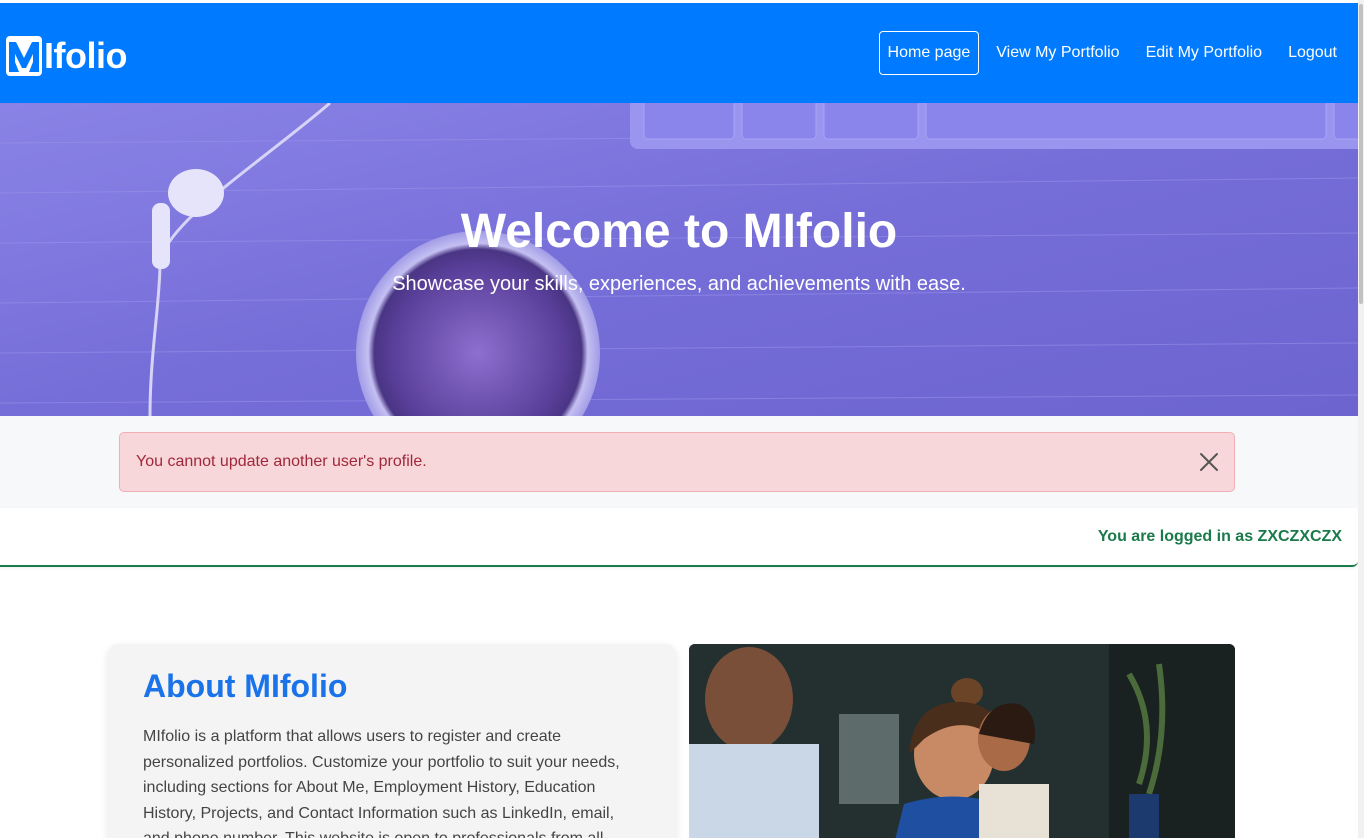  What do you see at coordinates (245, 686) in the screenshot?
I see `about-title: About MIfolio` at bounding box center [245, 686].